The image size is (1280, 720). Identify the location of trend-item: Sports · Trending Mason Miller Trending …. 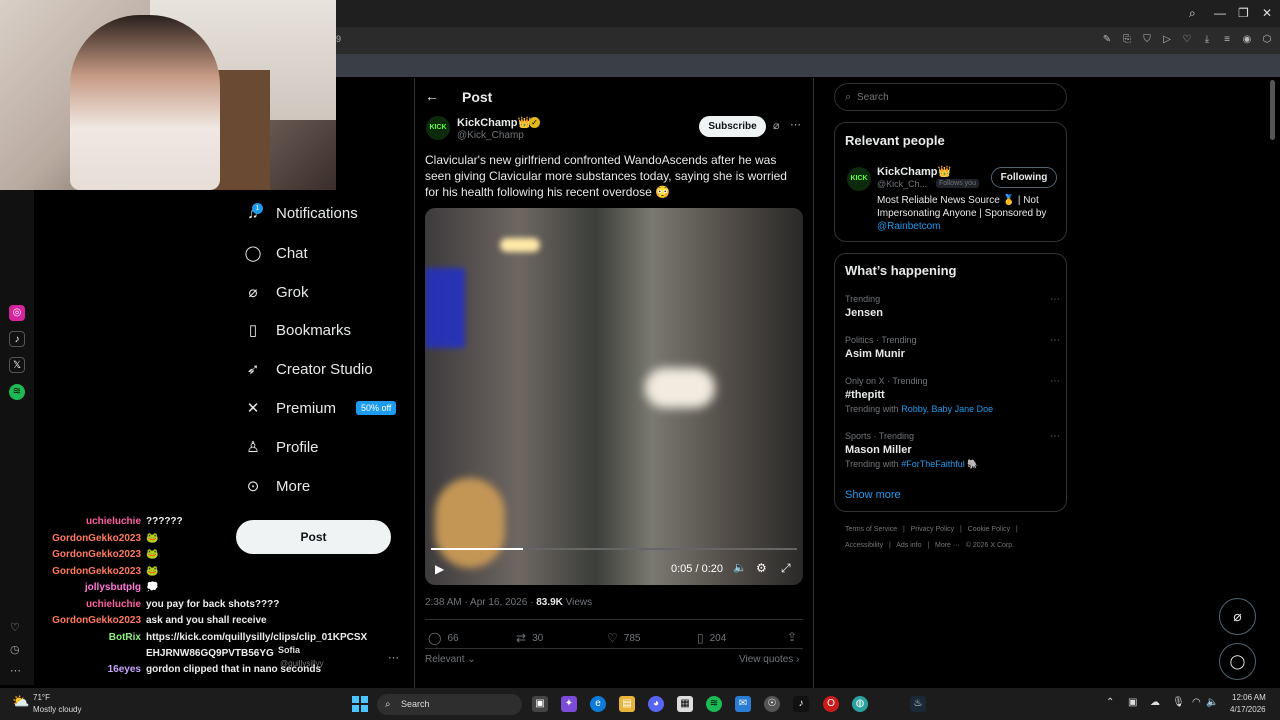
(952, 450).